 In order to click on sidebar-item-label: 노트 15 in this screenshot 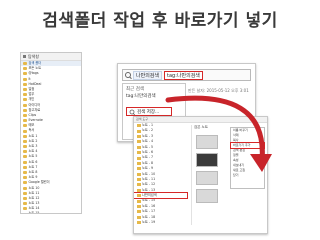, I will do `click(34, 212)`.